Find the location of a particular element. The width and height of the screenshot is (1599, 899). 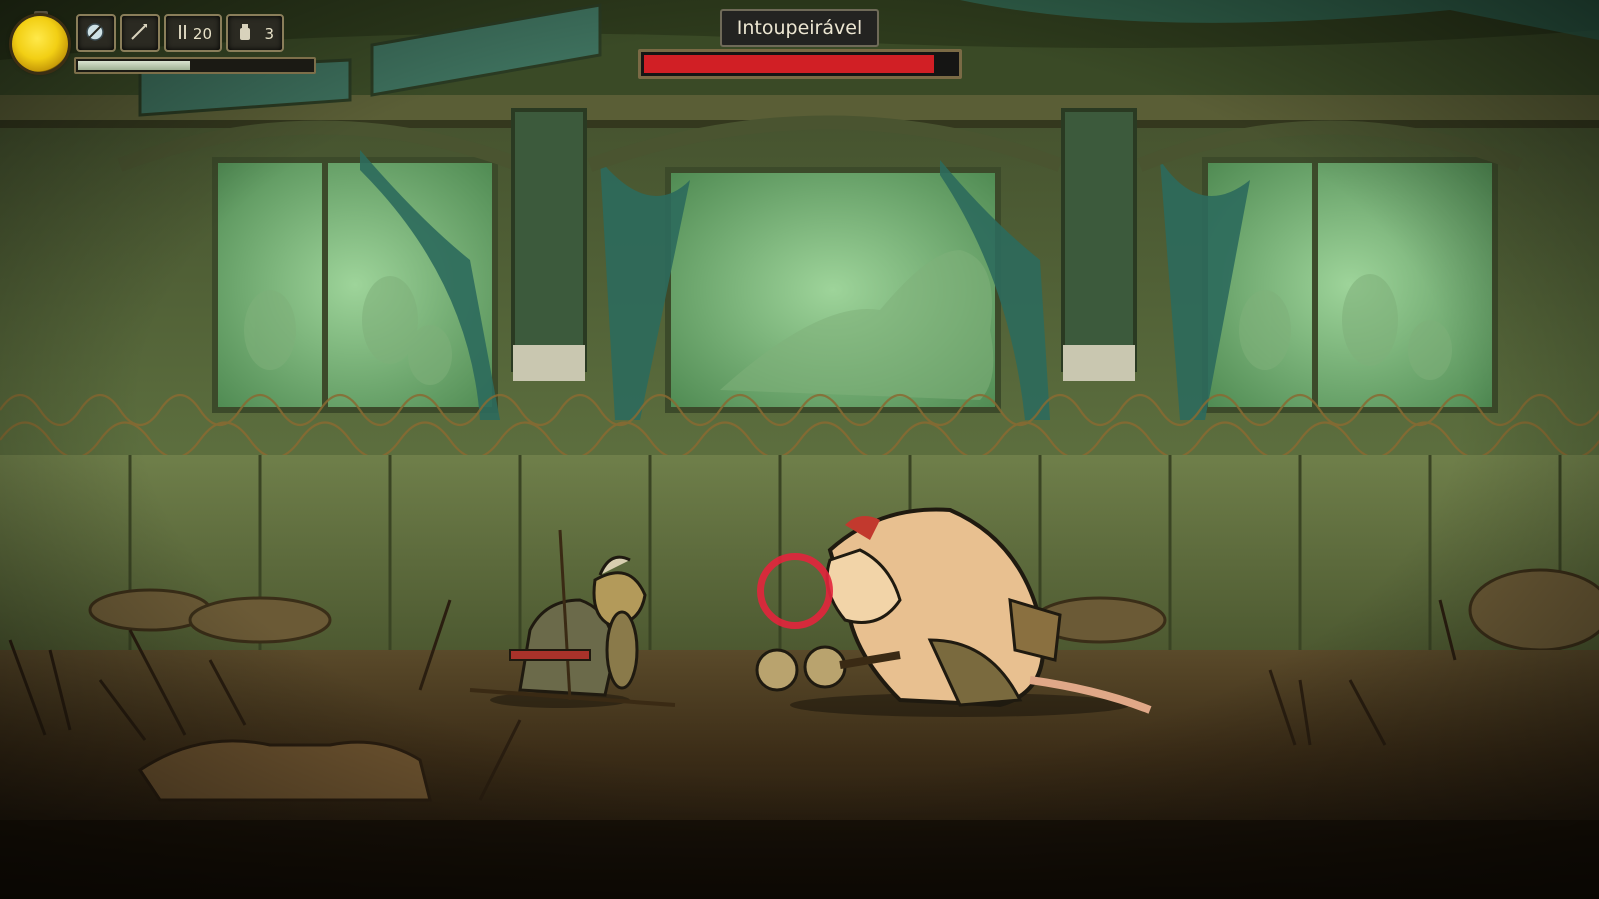

weapon-slot is located at coordinates (96, 33).